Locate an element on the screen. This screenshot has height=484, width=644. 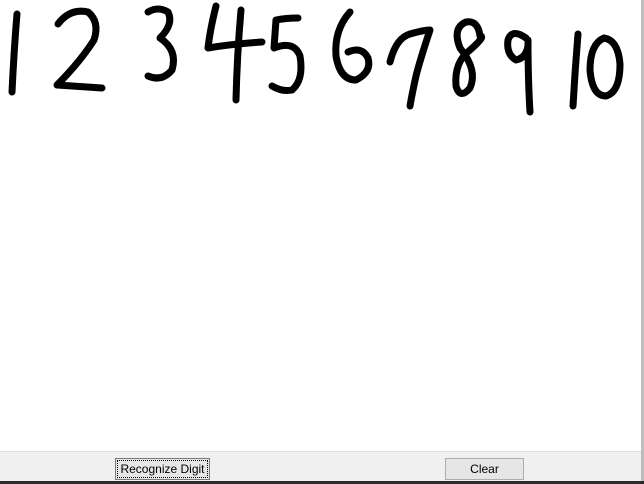
clear-widget-button: Clear Widget is located at coordinates (484, 471).